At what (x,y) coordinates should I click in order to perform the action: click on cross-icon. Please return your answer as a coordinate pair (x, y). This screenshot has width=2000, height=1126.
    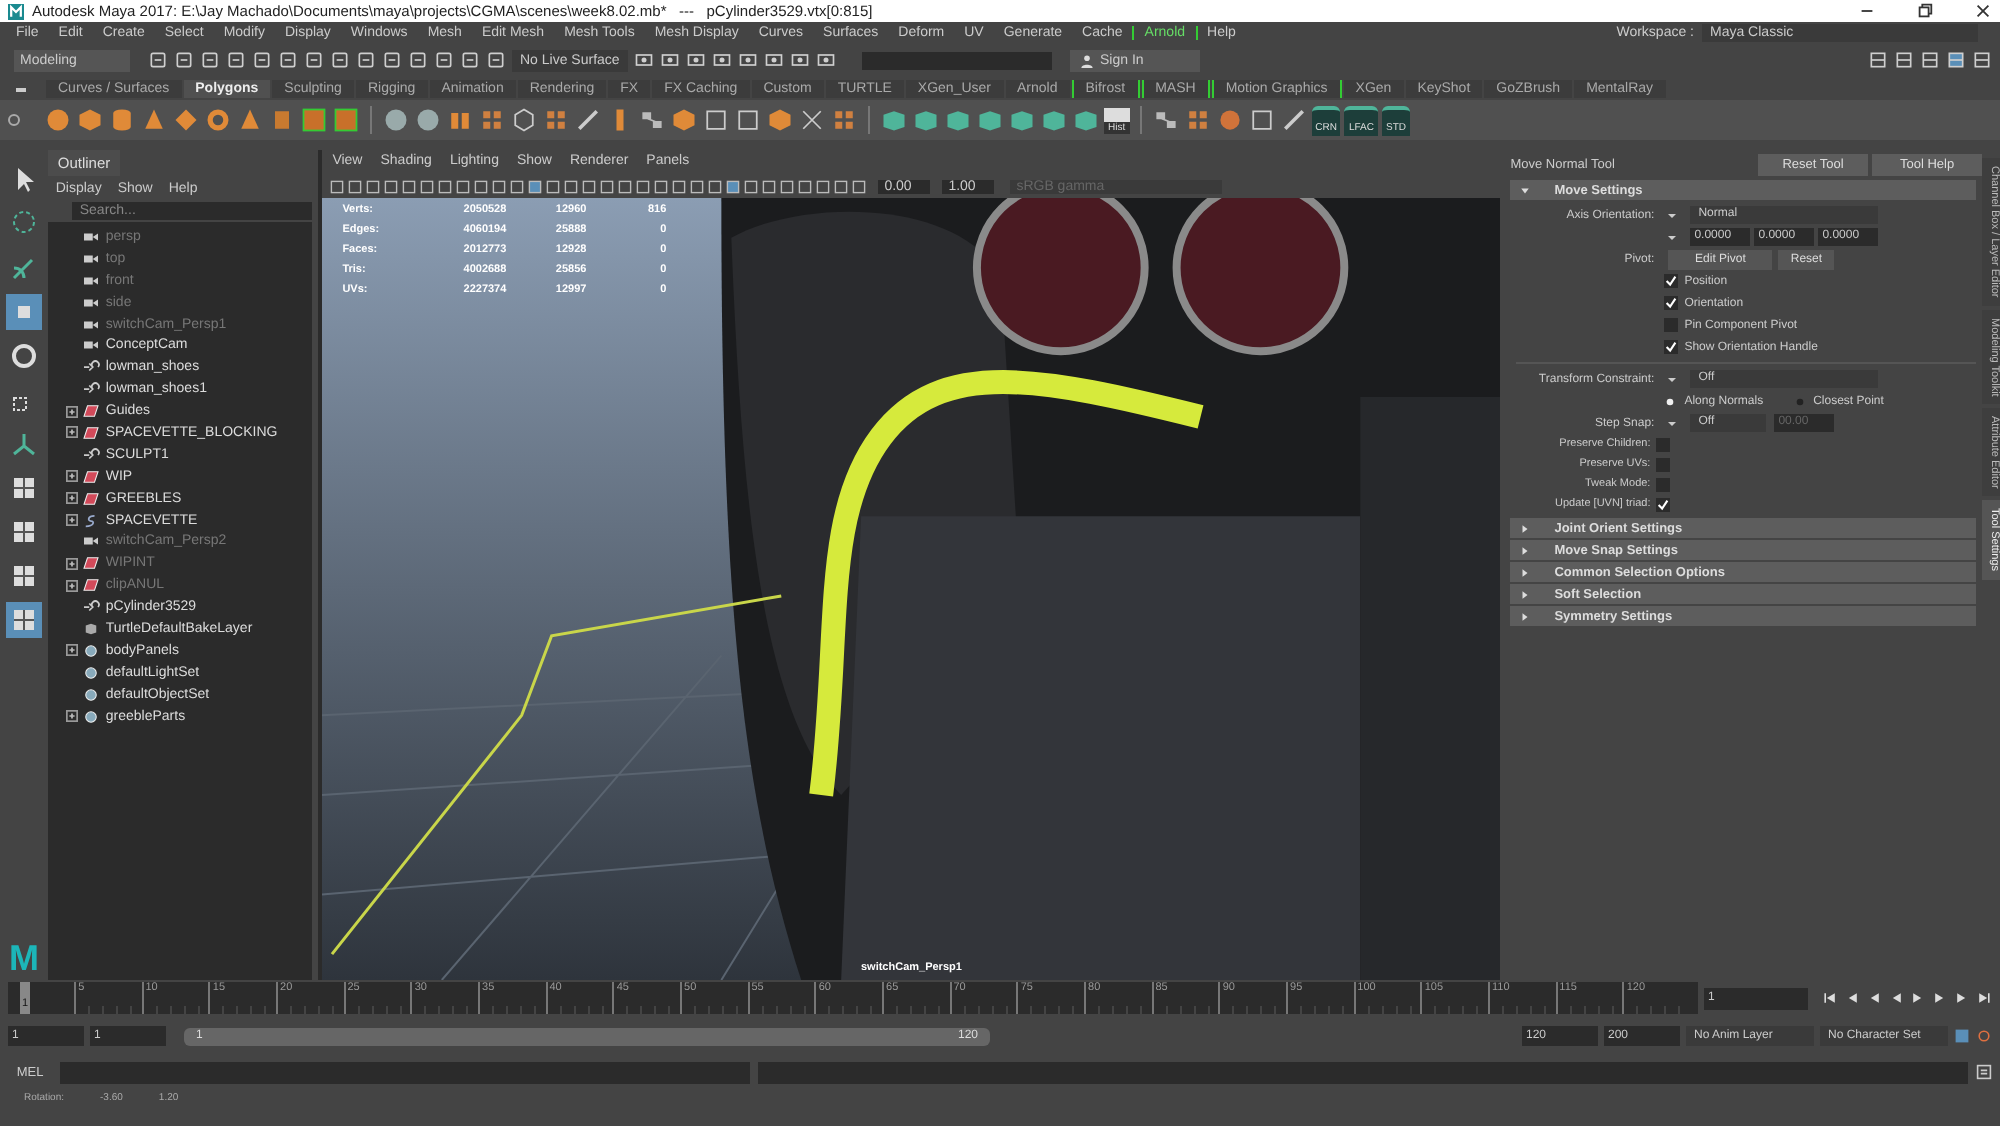
    Looking at the image, I should click on (812, 120).